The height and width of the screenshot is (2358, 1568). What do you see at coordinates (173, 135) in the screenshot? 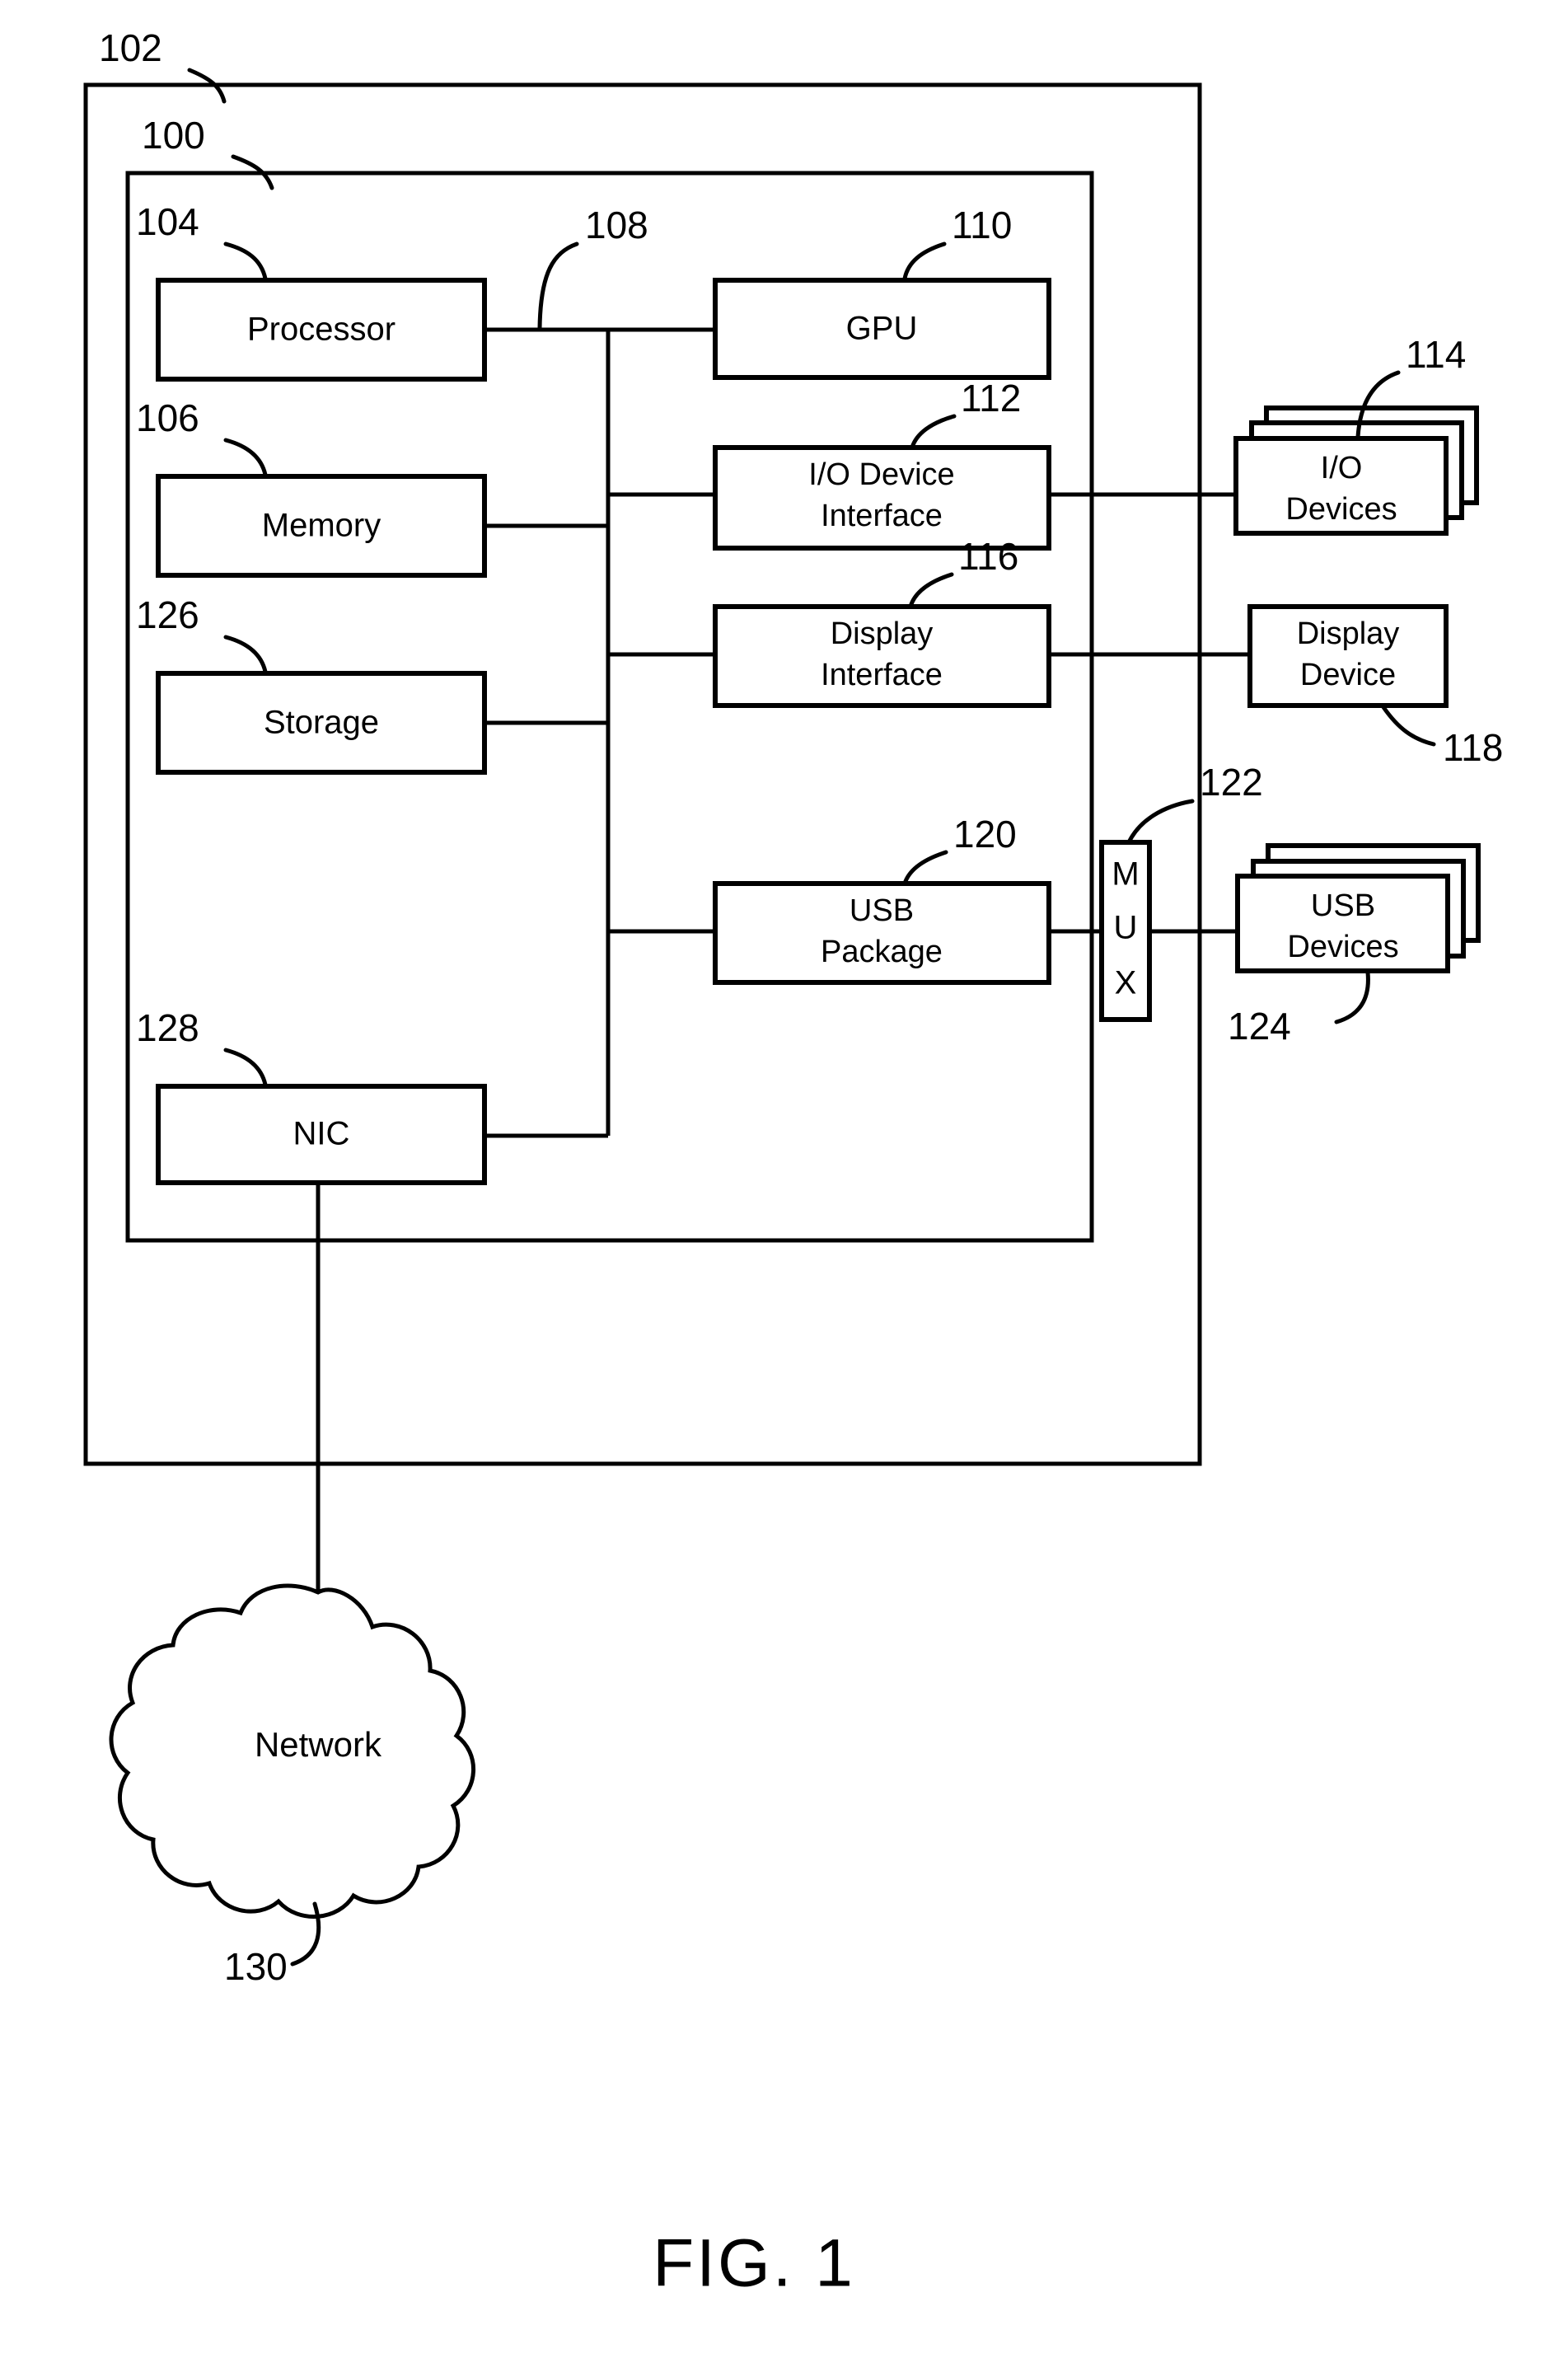
I see `ref-number-100: 100` at bounding box center [173, 135].